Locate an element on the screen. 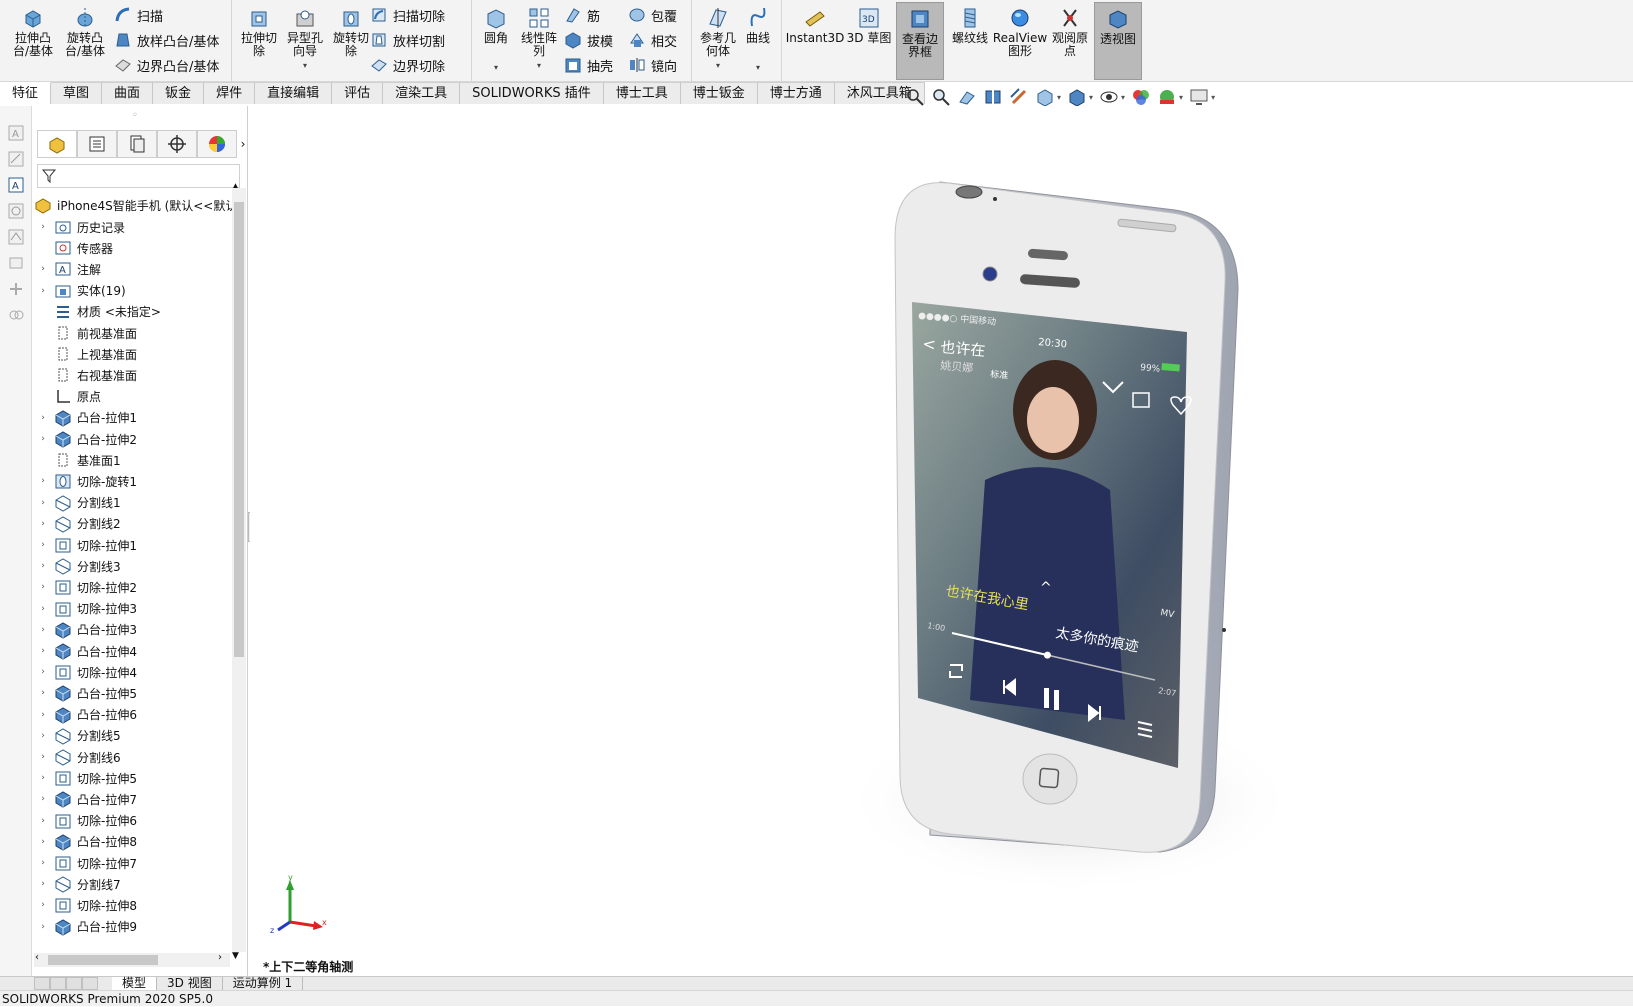  tab-solidworks-addins: SOLIDWORKS 插件 is located at coordinates (532, 93).